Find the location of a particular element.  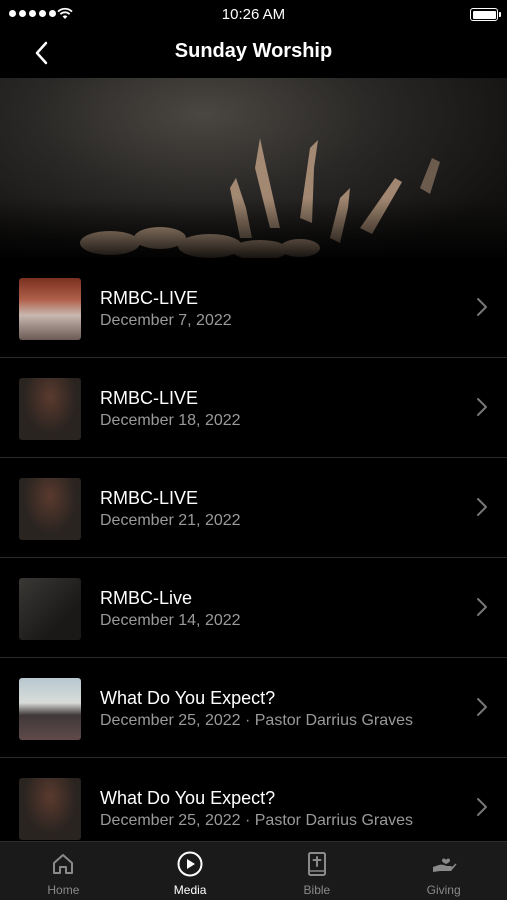

tab-media: Media is located at coordinates (190, 871).